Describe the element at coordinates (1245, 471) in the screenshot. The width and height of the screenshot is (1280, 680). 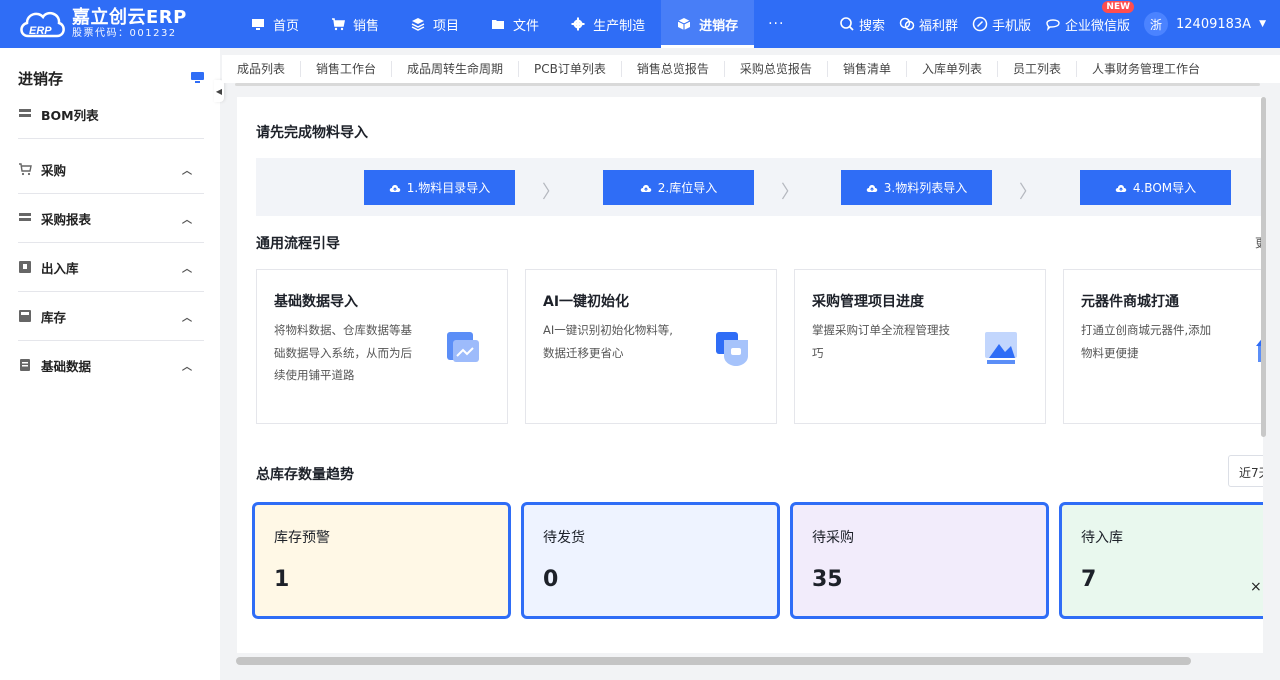
I see `date-range-select: 近7天` at that location.